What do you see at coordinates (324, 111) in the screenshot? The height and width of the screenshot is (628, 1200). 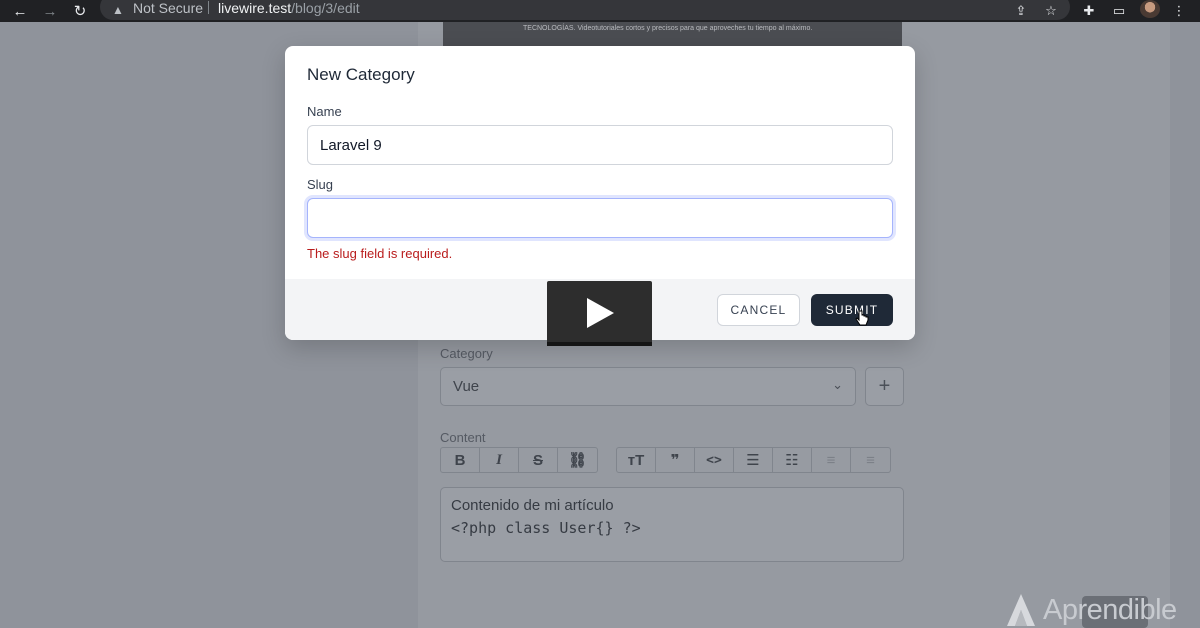 I see `name-label: Name` at bounding box center [324, 111].